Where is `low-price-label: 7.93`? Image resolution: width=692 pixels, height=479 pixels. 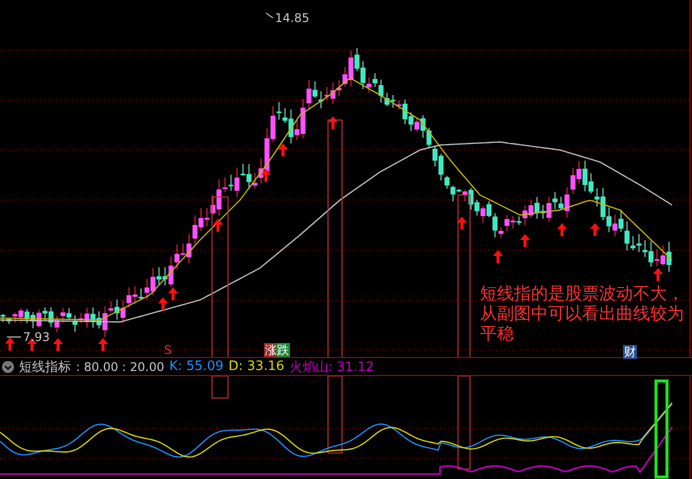
low-price-label: 7.93 is located at coordinates (36, 337).